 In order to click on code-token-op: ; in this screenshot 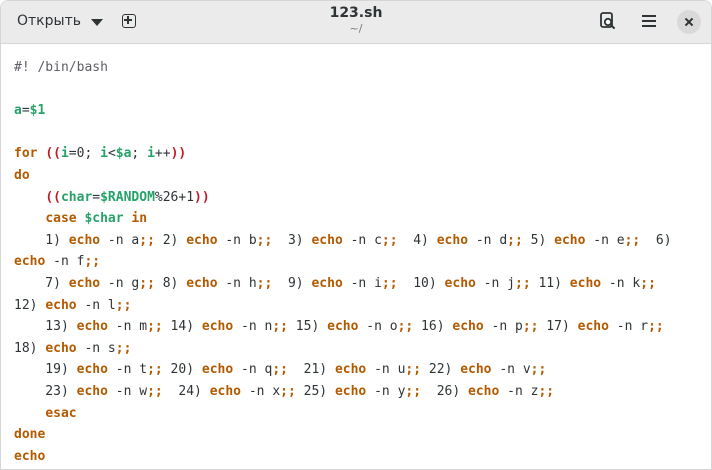, I will do `click(139, 154)`.